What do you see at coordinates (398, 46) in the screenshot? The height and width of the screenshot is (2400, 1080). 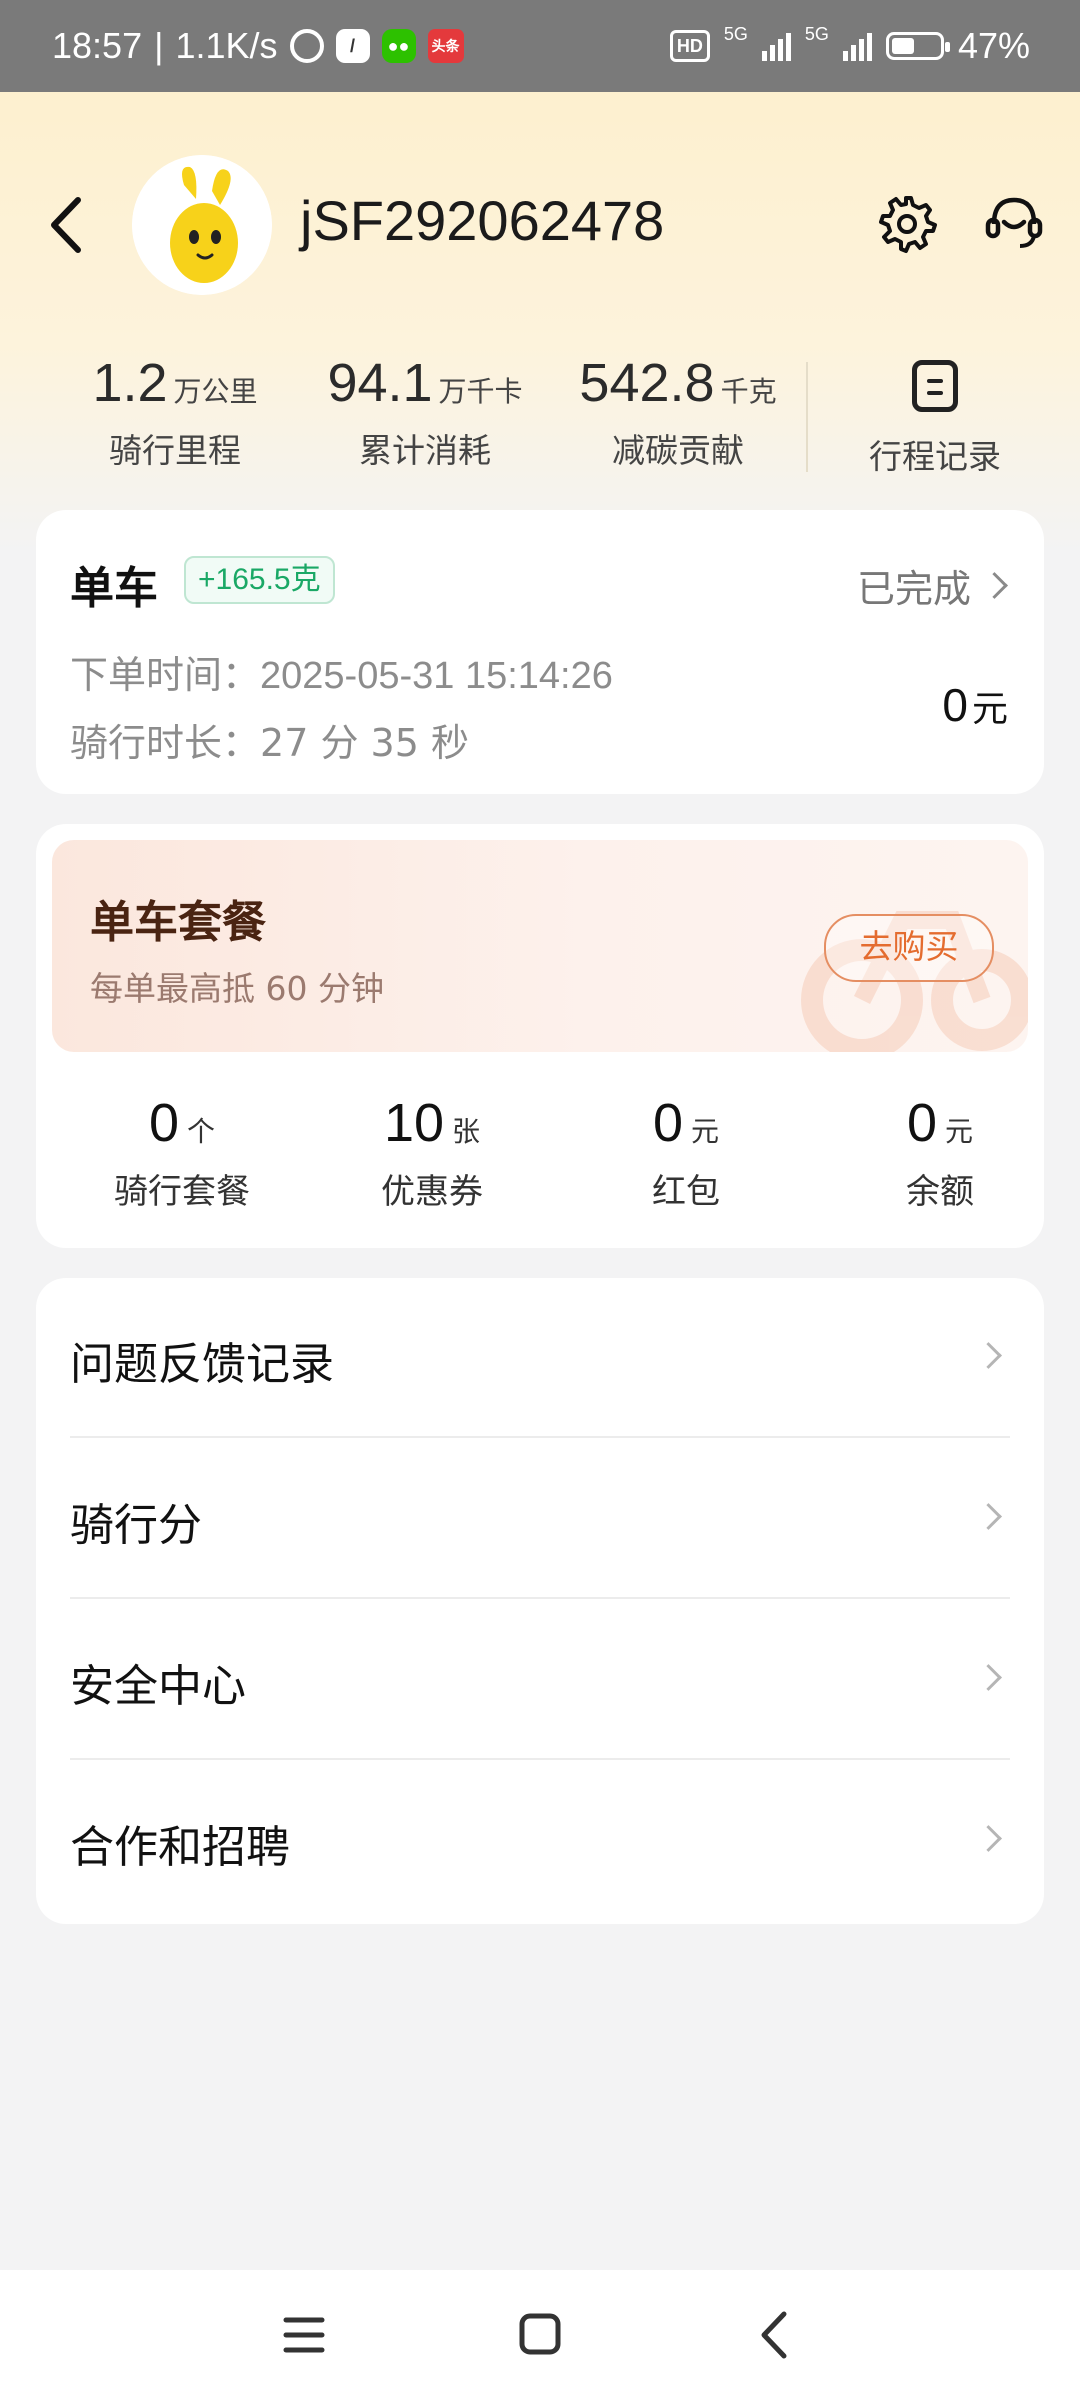 I see `wechat-icon: ●●` at bounding box center [398, 46].